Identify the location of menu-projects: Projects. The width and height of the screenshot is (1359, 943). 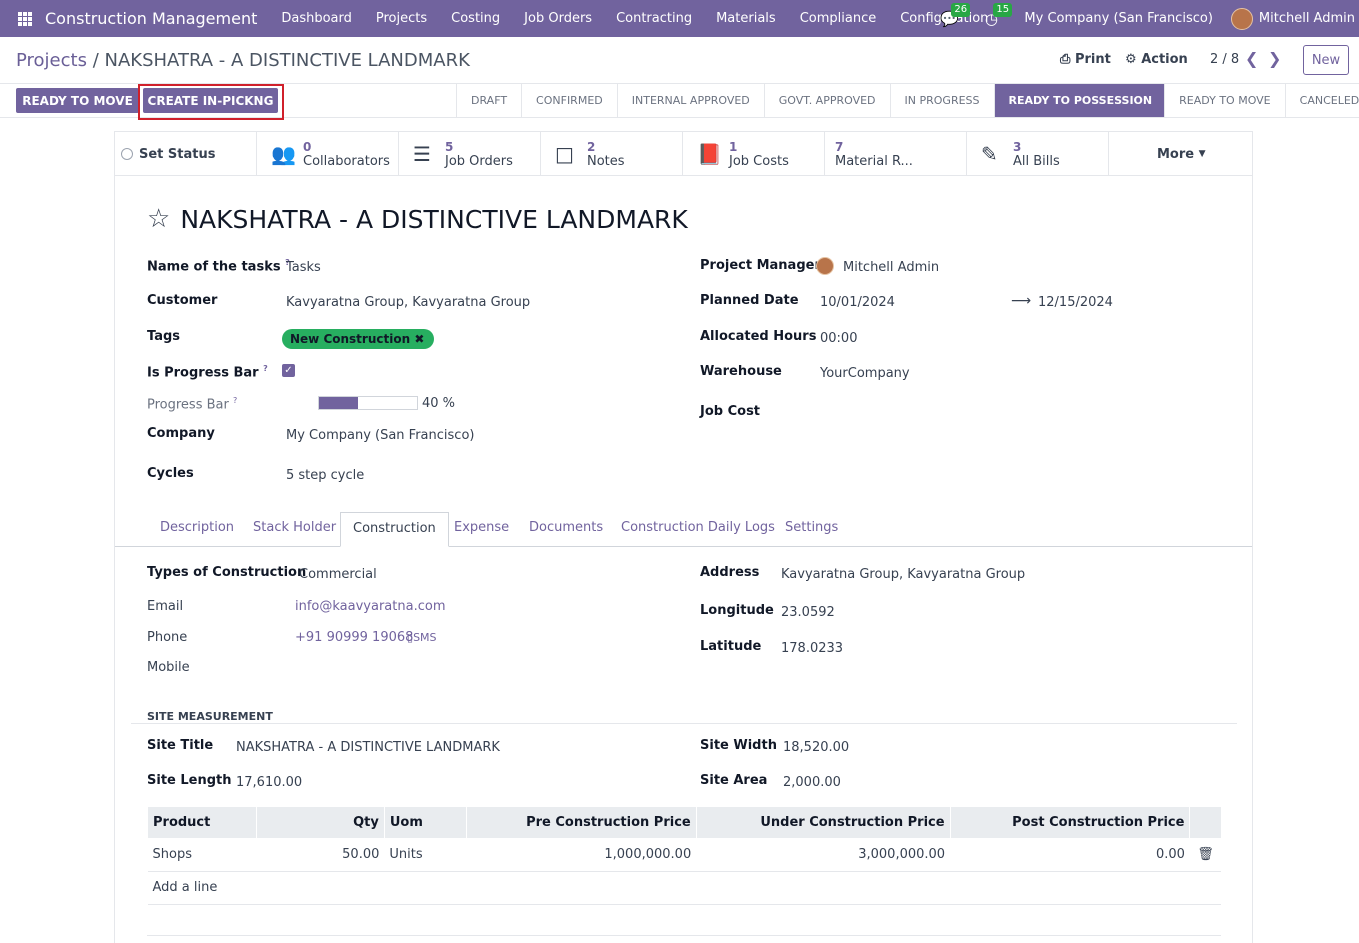
(401, 18).